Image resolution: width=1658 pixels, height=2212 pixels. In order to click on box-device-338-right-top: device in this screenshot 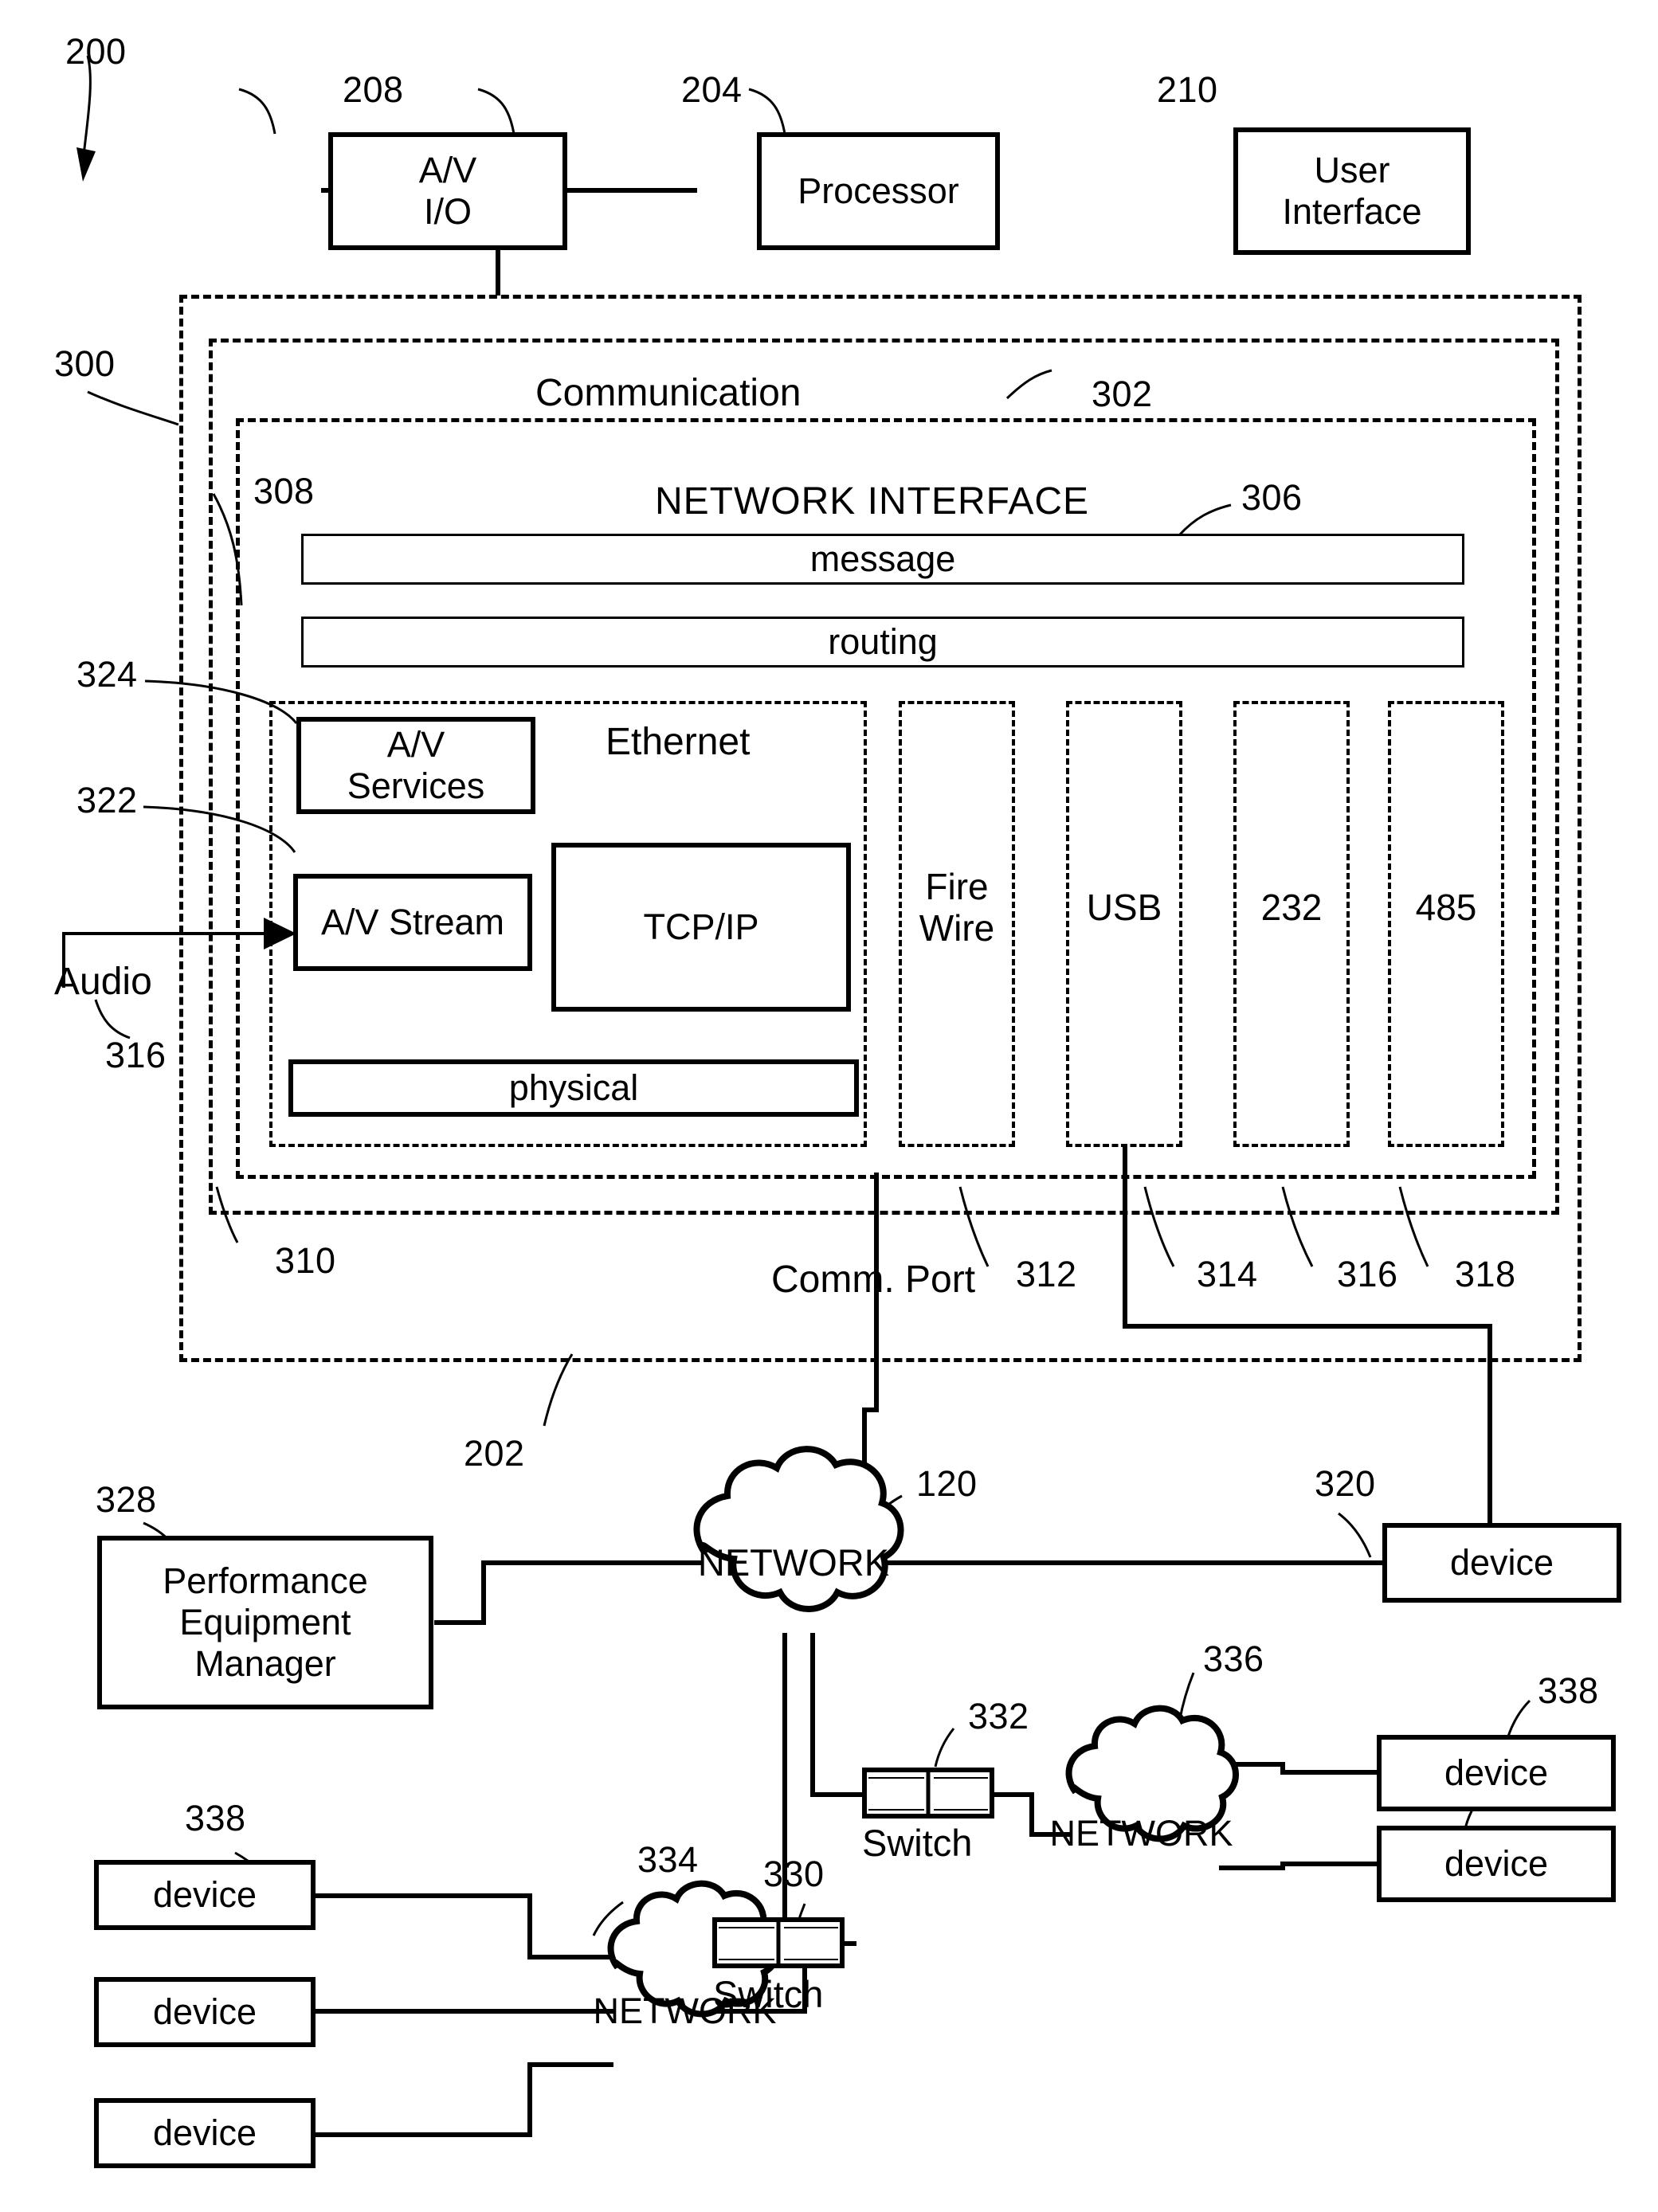, I will do `click(1496, 1773)`.